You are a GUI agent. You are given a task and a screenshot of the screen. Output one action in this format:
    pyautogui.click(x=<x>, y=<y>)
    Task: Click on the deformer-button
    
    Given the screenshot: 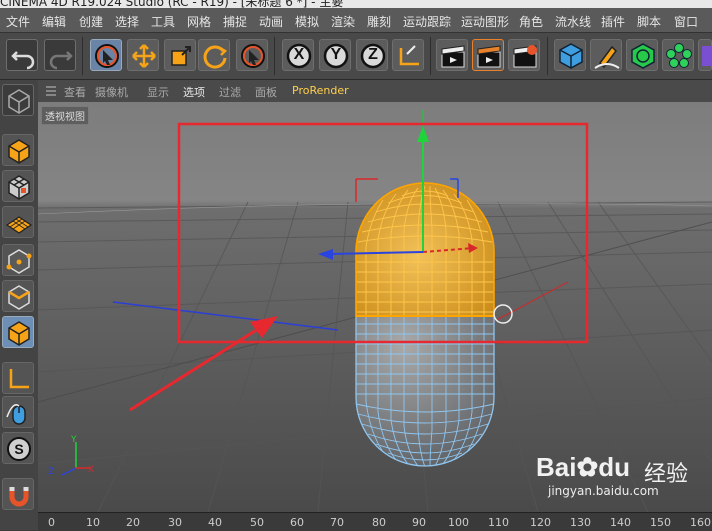 What is the action you would take?
    pyautogui.click(x=705, y=55)
    